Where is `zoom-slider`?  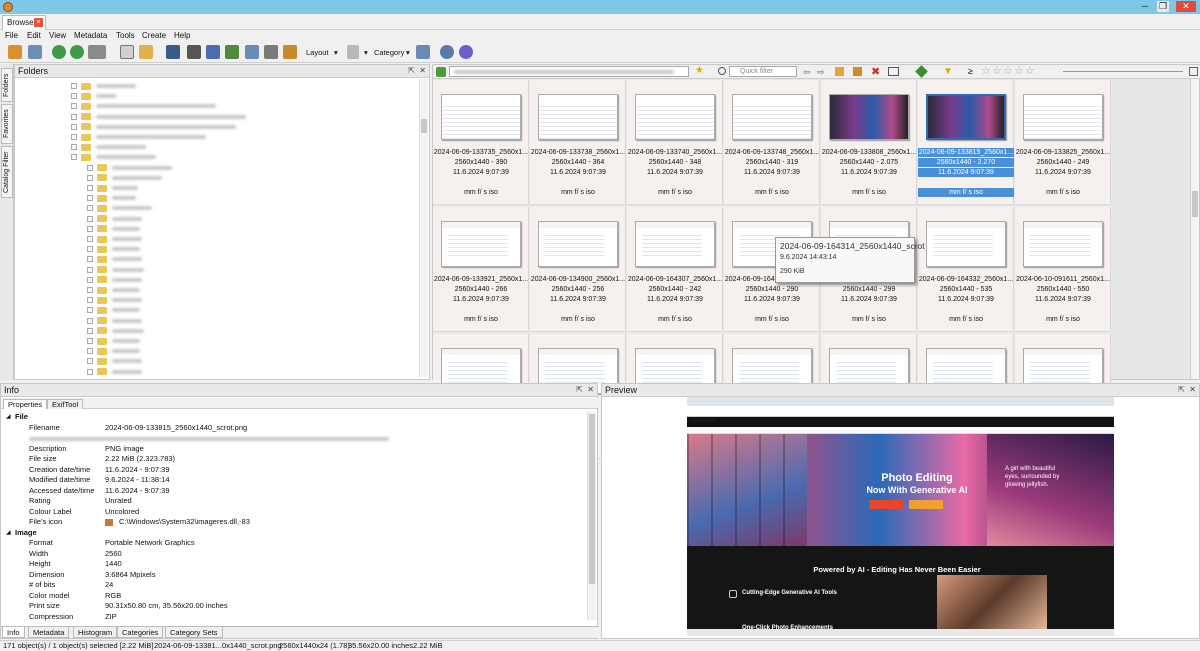
zoom-slider is located at coordinates (1123, 71).